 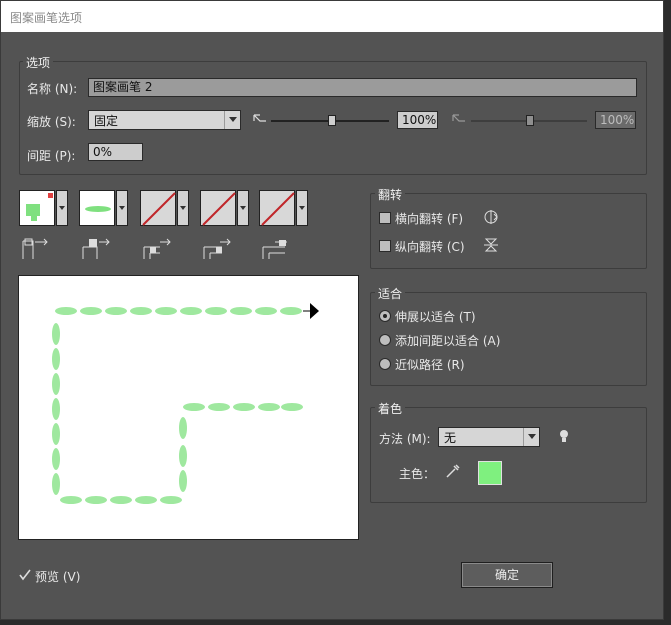 I want to click on flip-group-label: 翻转, so click(x=390, y=194).